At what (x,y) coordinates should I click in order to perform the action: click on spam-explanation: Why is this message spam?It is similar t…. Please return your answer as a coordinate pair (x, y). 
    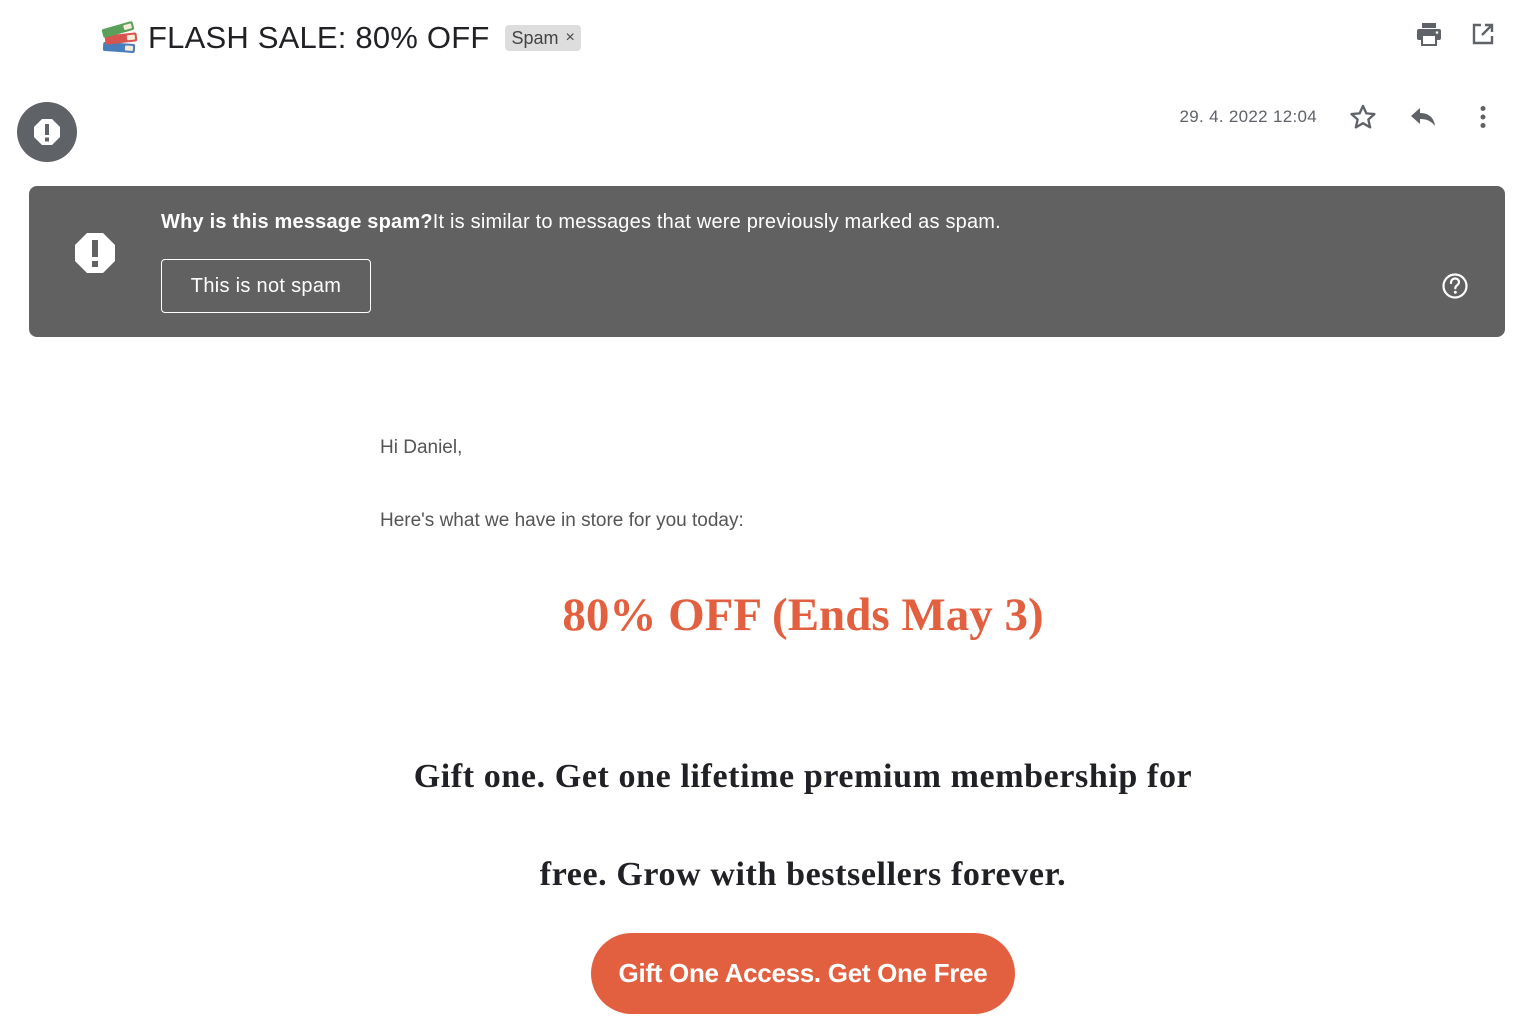
    Looking at the image, I should click on (581, 222).